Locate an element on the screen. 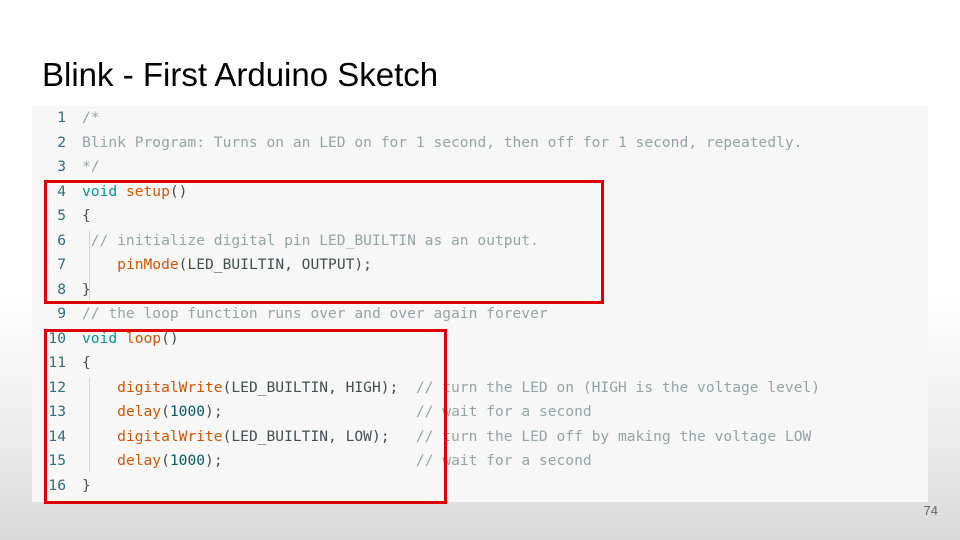 This screenshot has height=540, width=960. setup-function-highlight-box is located at coordinates (324, 242).